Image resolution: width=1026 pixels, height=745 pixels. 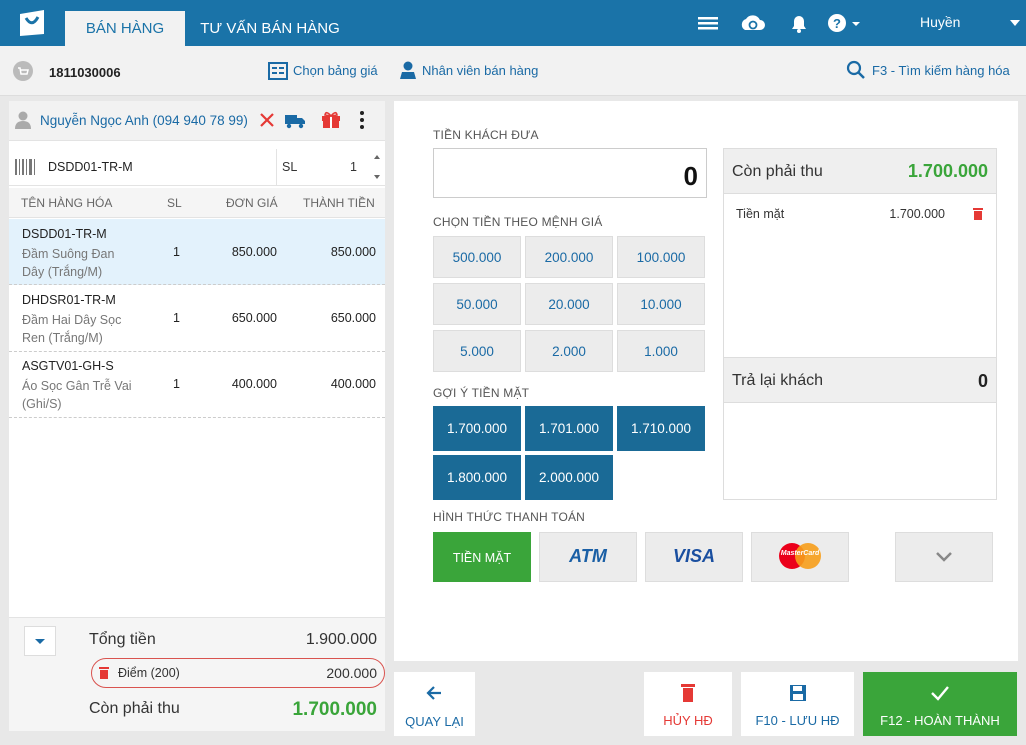 I want to click on tab-sales-consulting: TƯ VẤN BÁN HÀNG, so click(x=270, y=28).